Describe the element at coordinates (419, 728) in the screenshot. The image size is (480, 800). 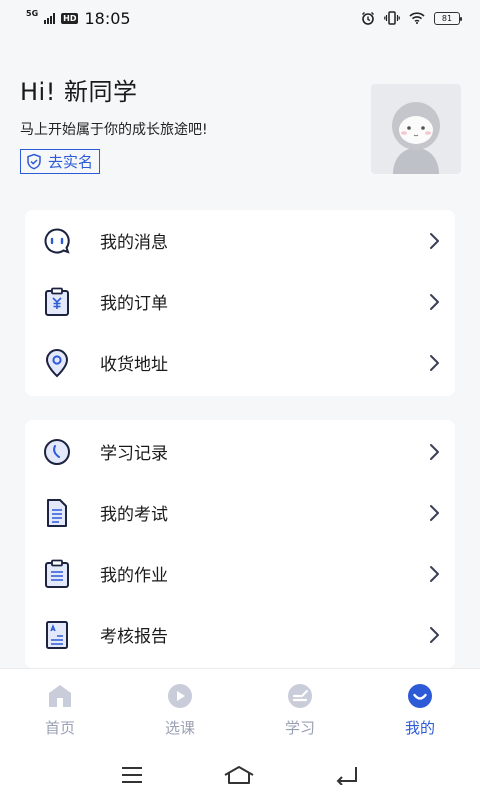
I see `tab-label: 我的` at that location.